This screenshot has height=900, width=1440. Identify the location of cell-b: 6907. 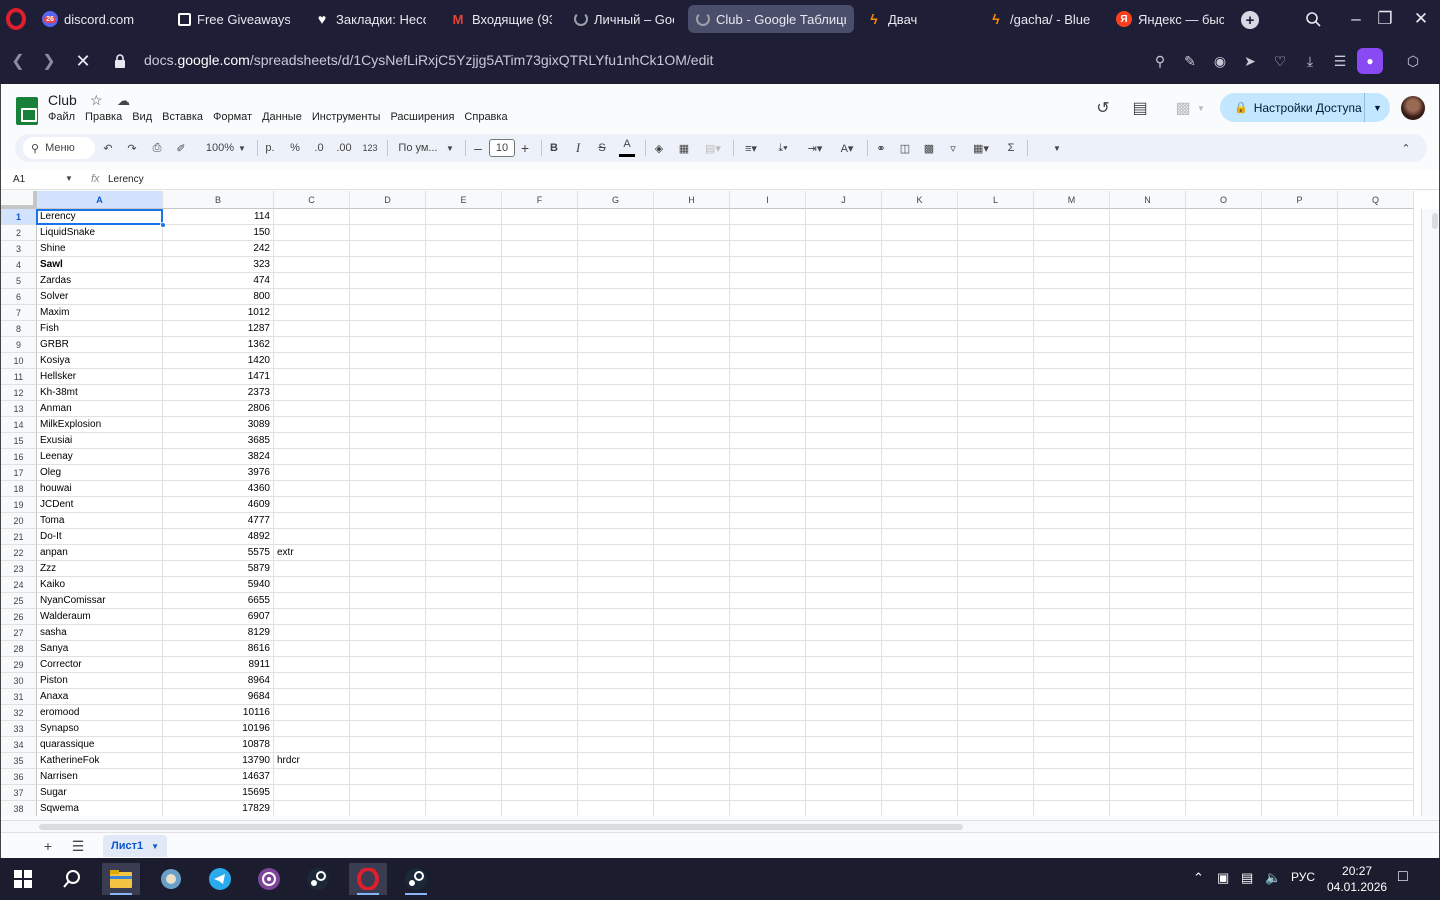
(218, 617).